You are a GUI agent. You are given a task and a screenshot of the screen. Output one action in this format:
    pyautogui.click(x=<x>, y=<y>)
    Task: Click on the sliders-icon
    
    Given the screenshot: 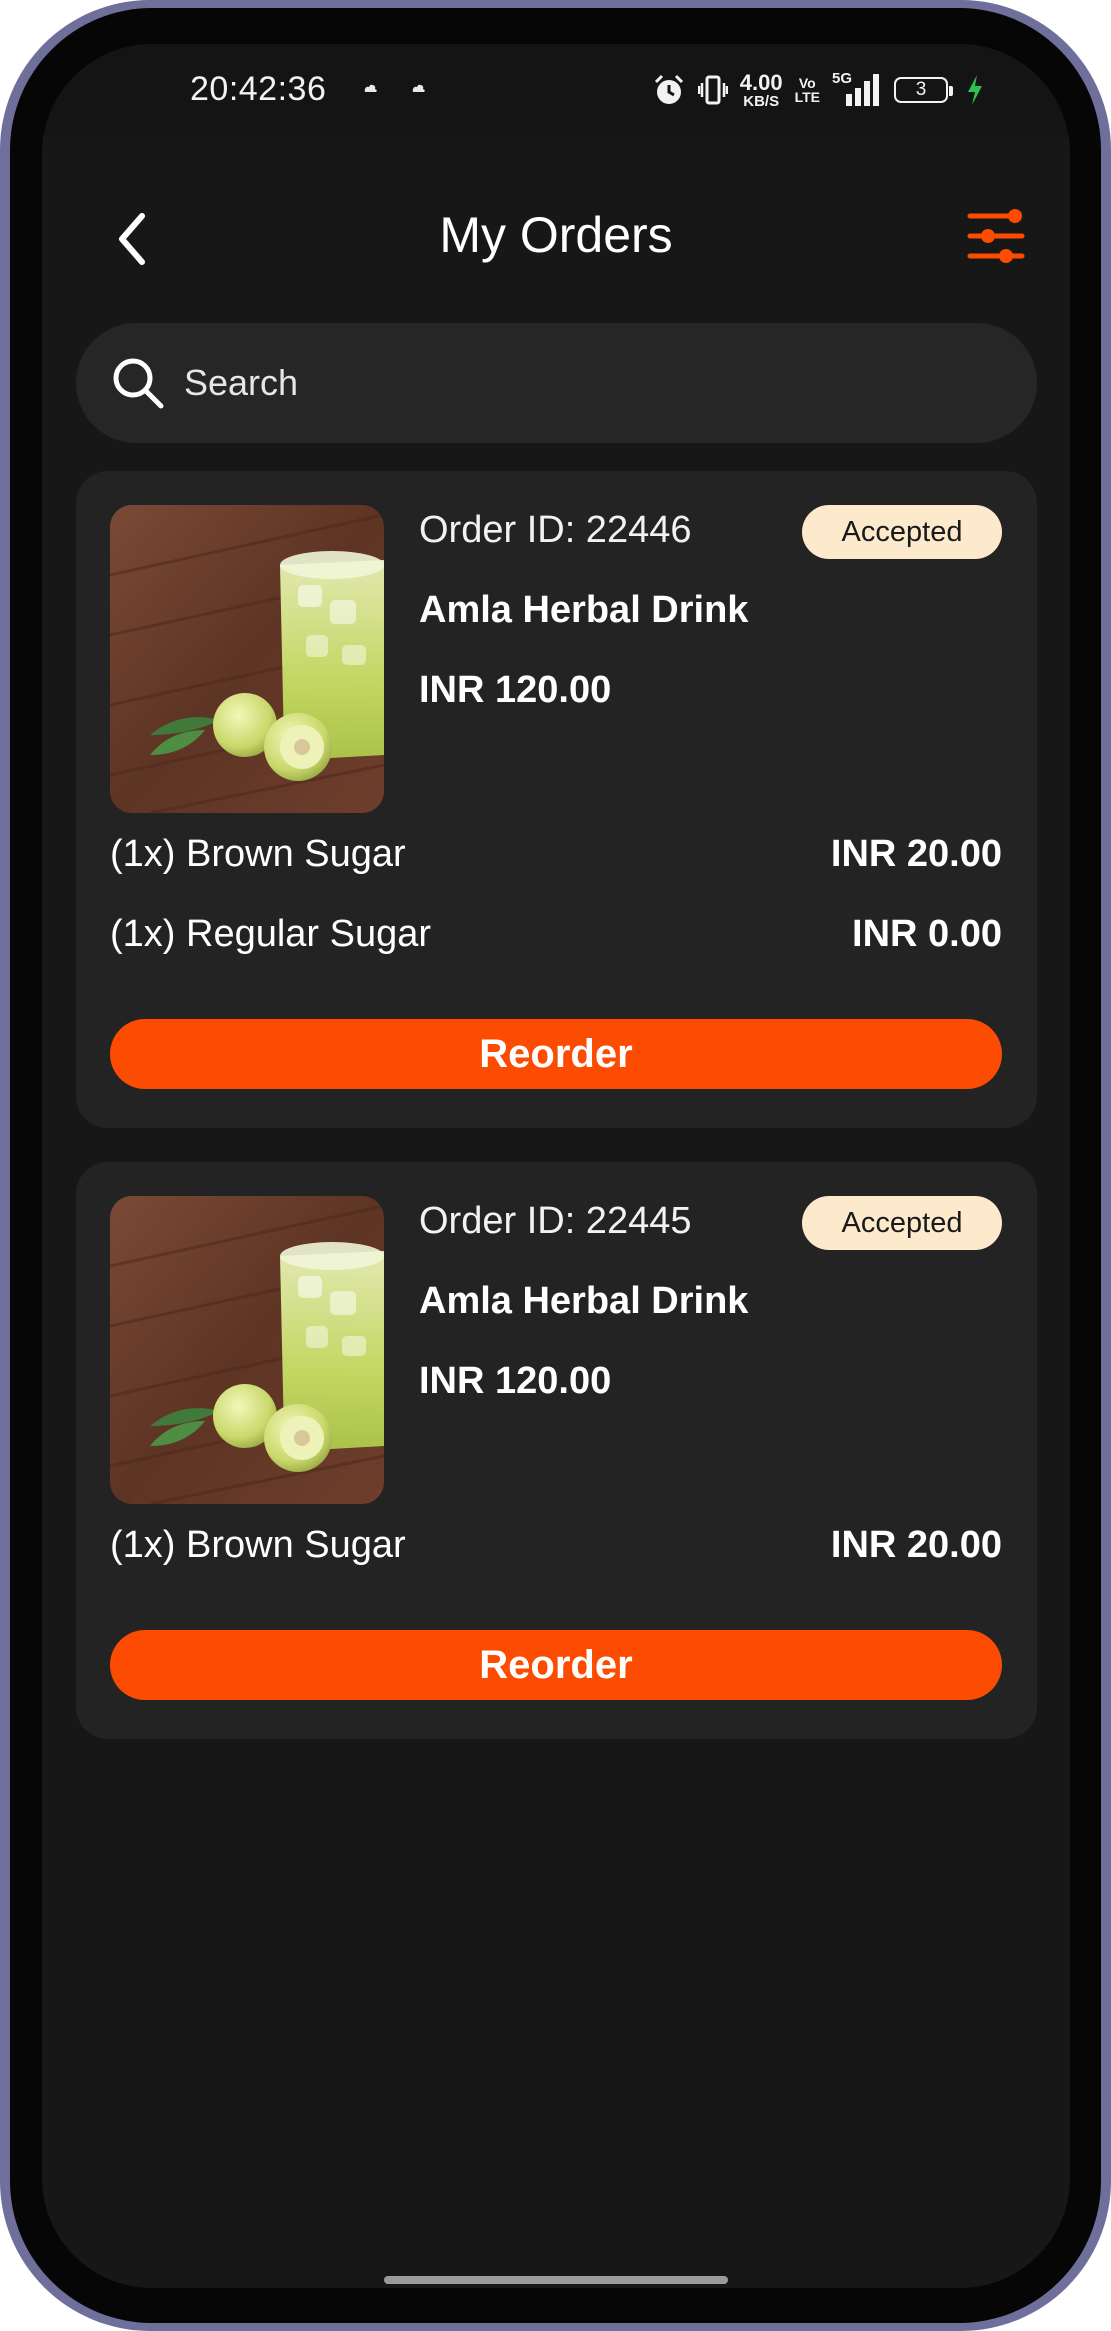 What is the action you would take?
    pyautogui.click(x=996, y=236)
    